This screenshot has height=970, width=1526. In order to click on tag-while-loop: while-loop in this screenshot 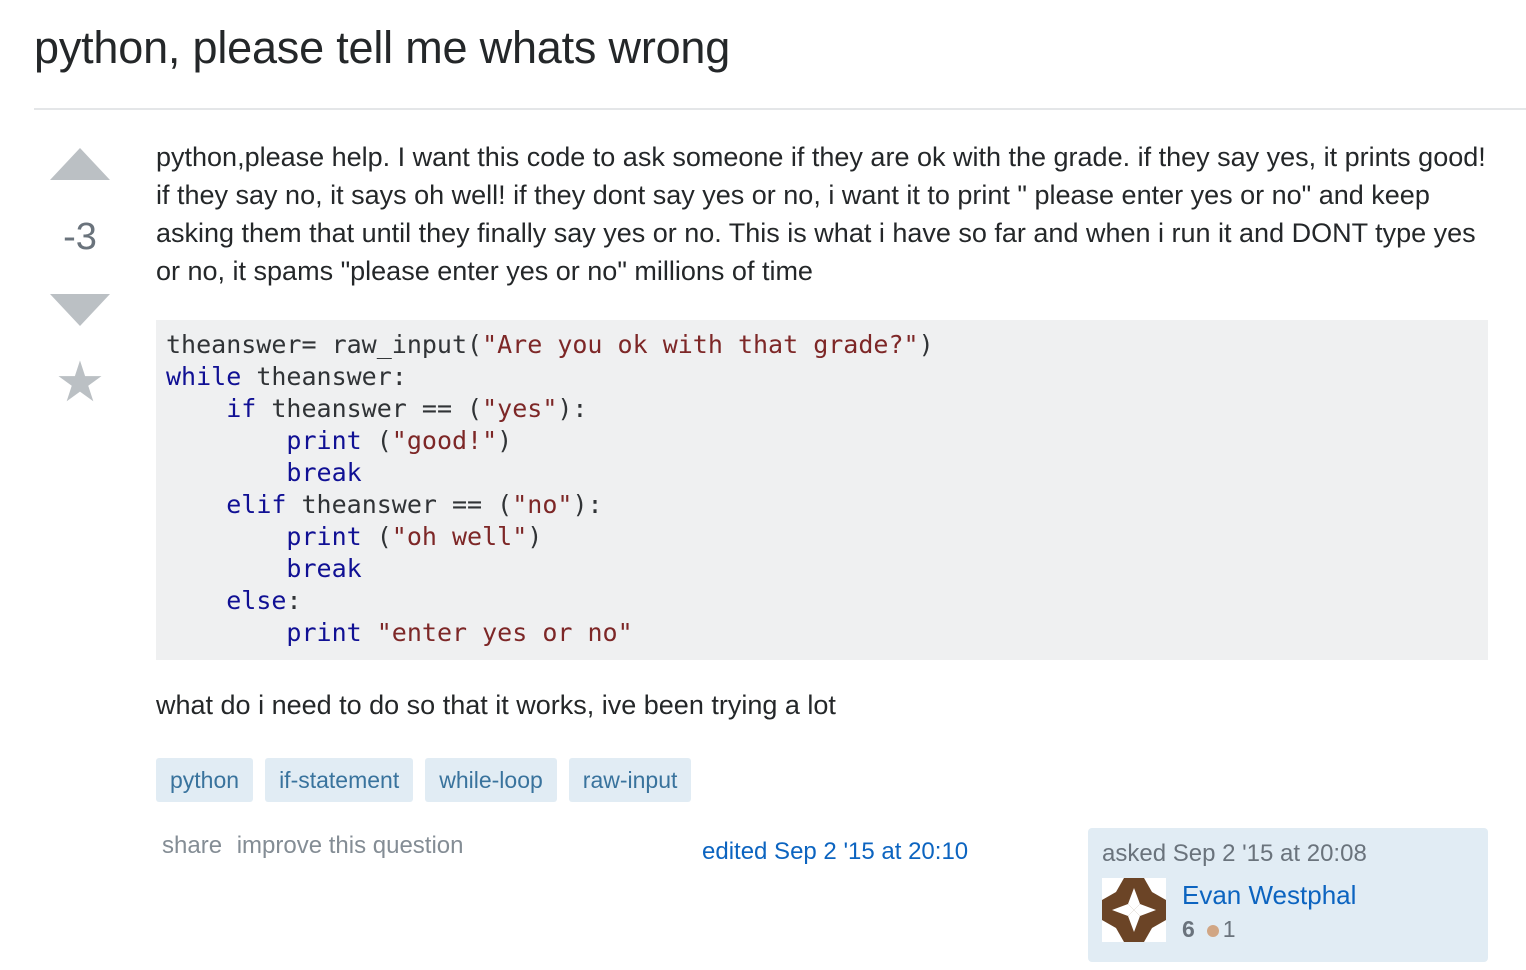, I will do `click(491, 780)`.